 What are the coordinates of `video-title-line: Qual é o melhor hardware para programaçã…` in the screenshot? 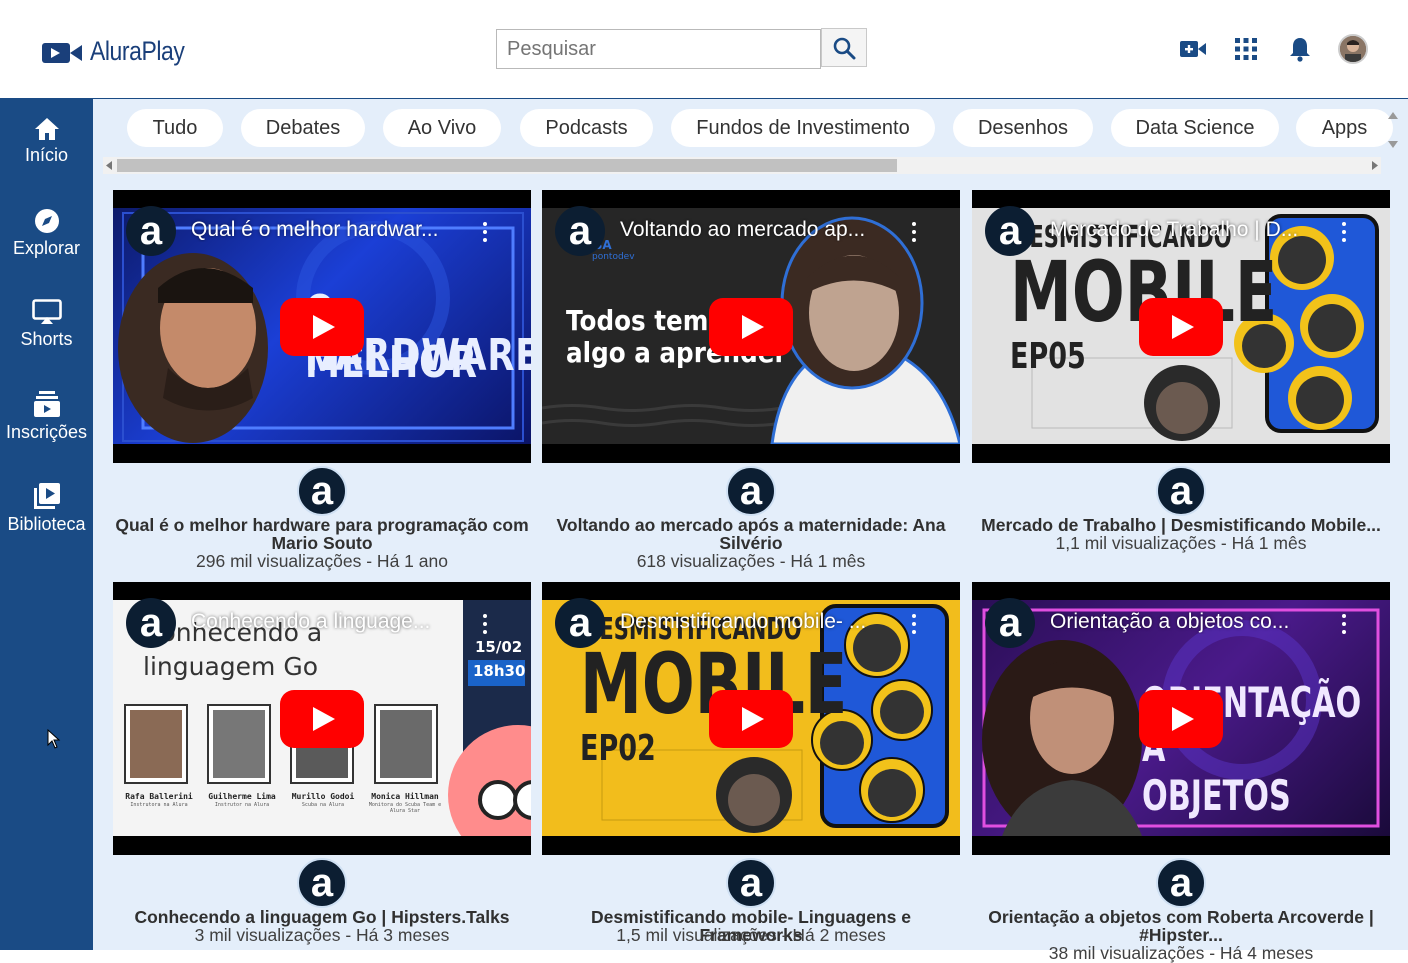 It's located at (322, 525).